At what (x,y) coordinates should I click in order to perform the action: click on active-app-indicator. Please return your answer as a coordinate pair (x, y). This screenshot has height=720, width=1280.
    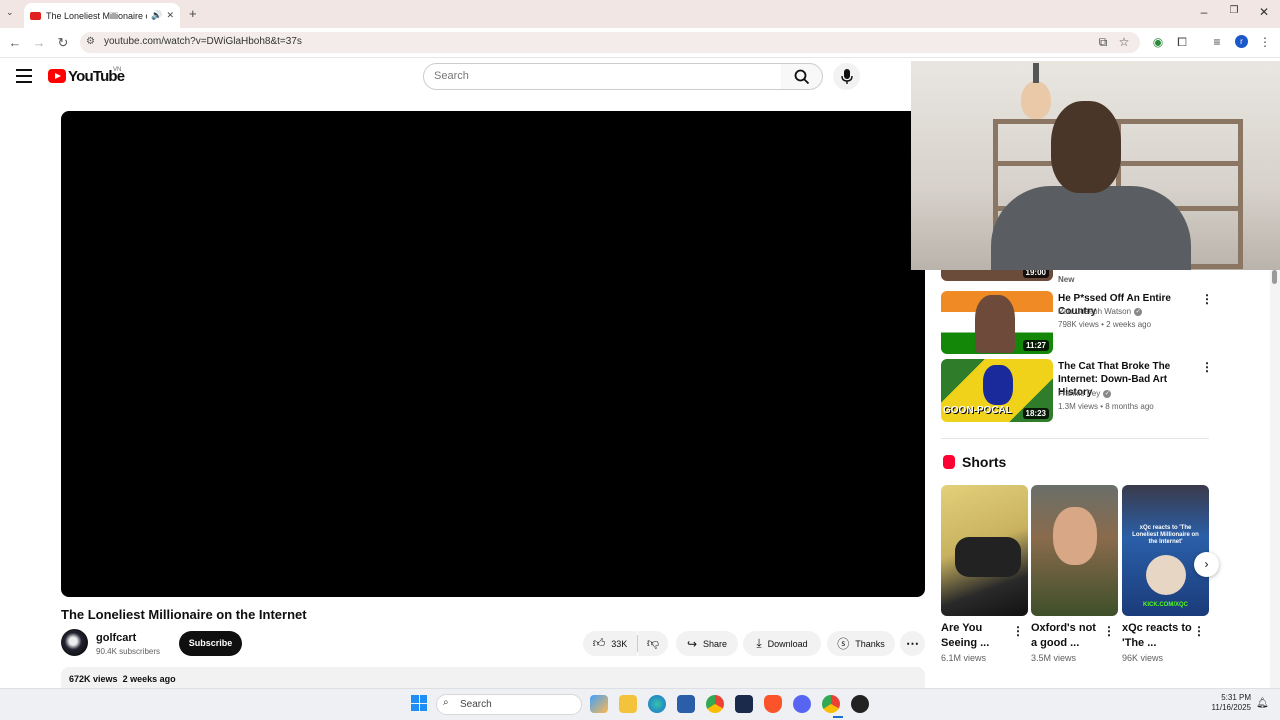
    Looking at the image, I should click on (838, 717).